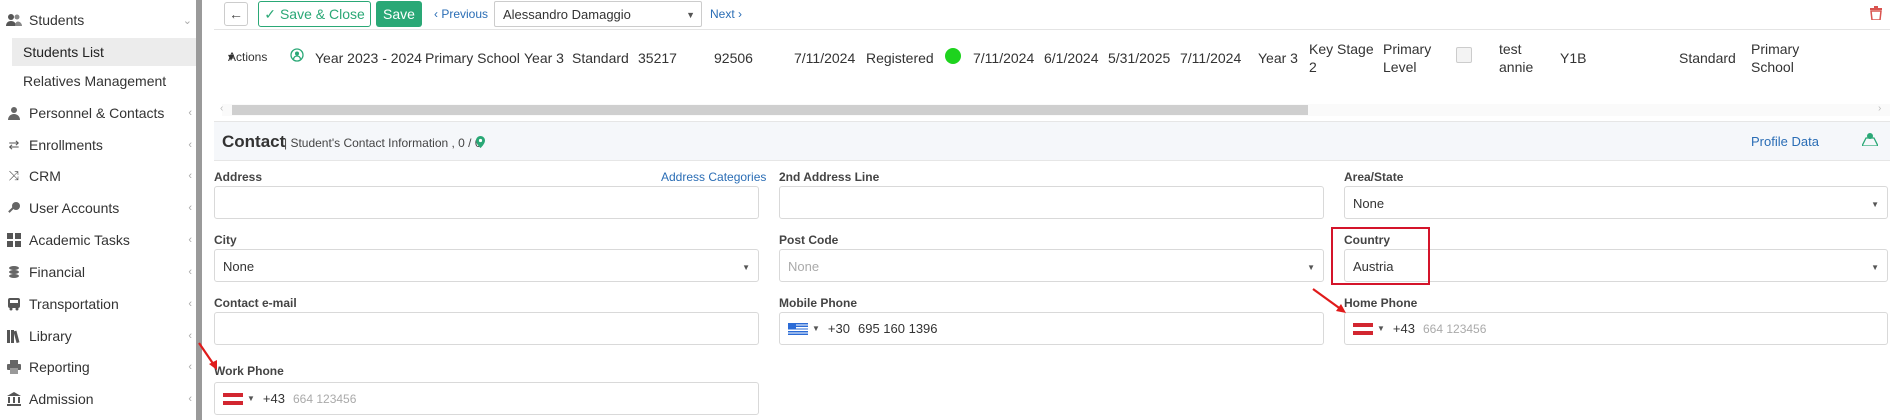 This screenshot has height=420, width=1890. I want to click on horizontal-scroll-thumb, so click(770, 110).